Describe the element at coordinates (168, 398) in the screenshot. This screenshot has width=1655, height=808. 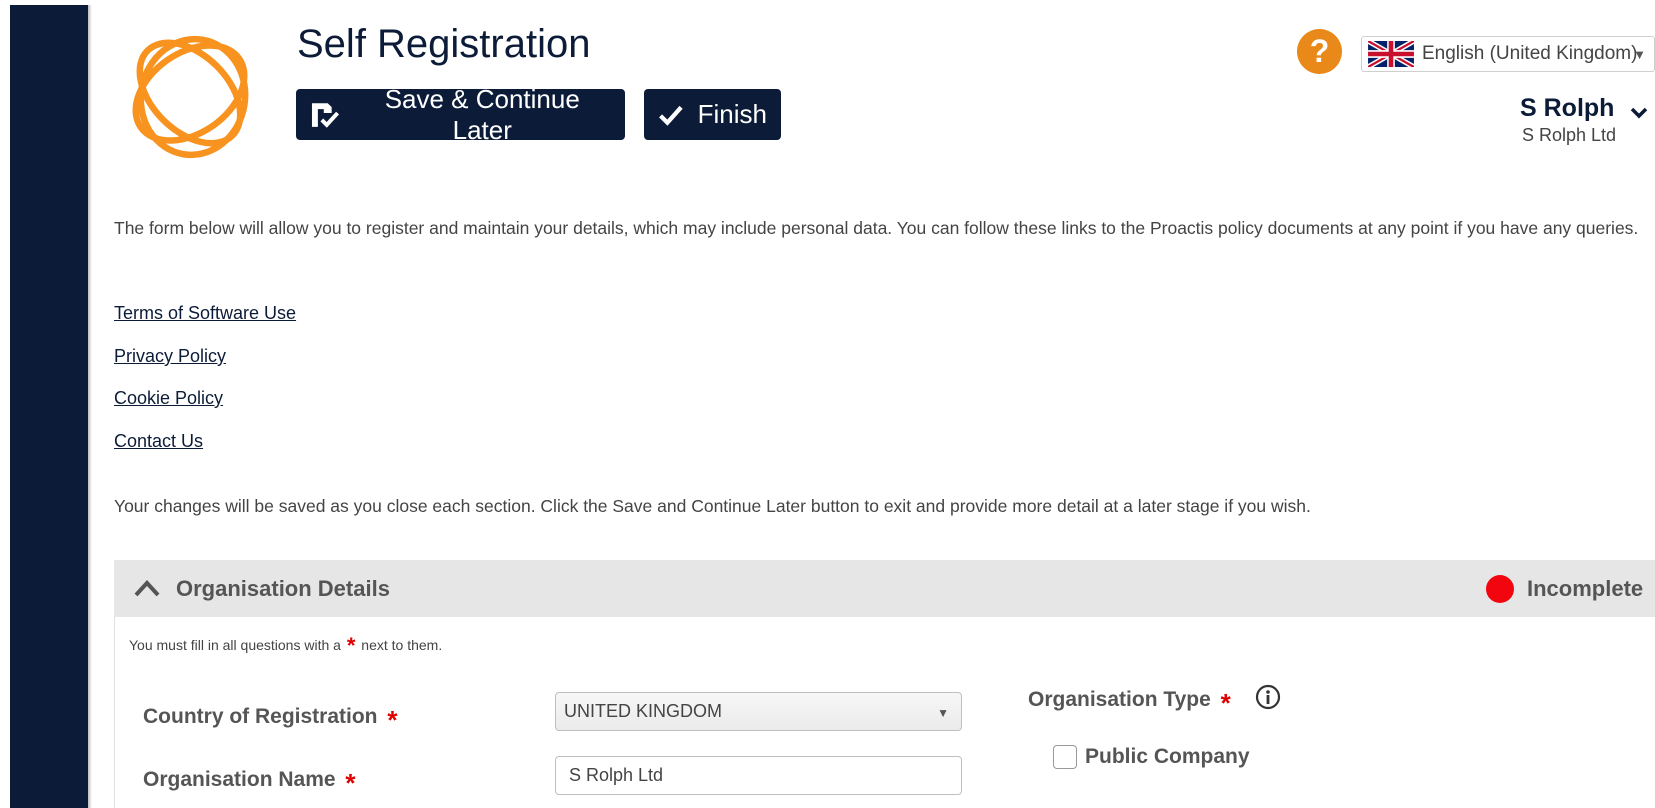
I see `cookie-link: Cookie Policy` at that location.